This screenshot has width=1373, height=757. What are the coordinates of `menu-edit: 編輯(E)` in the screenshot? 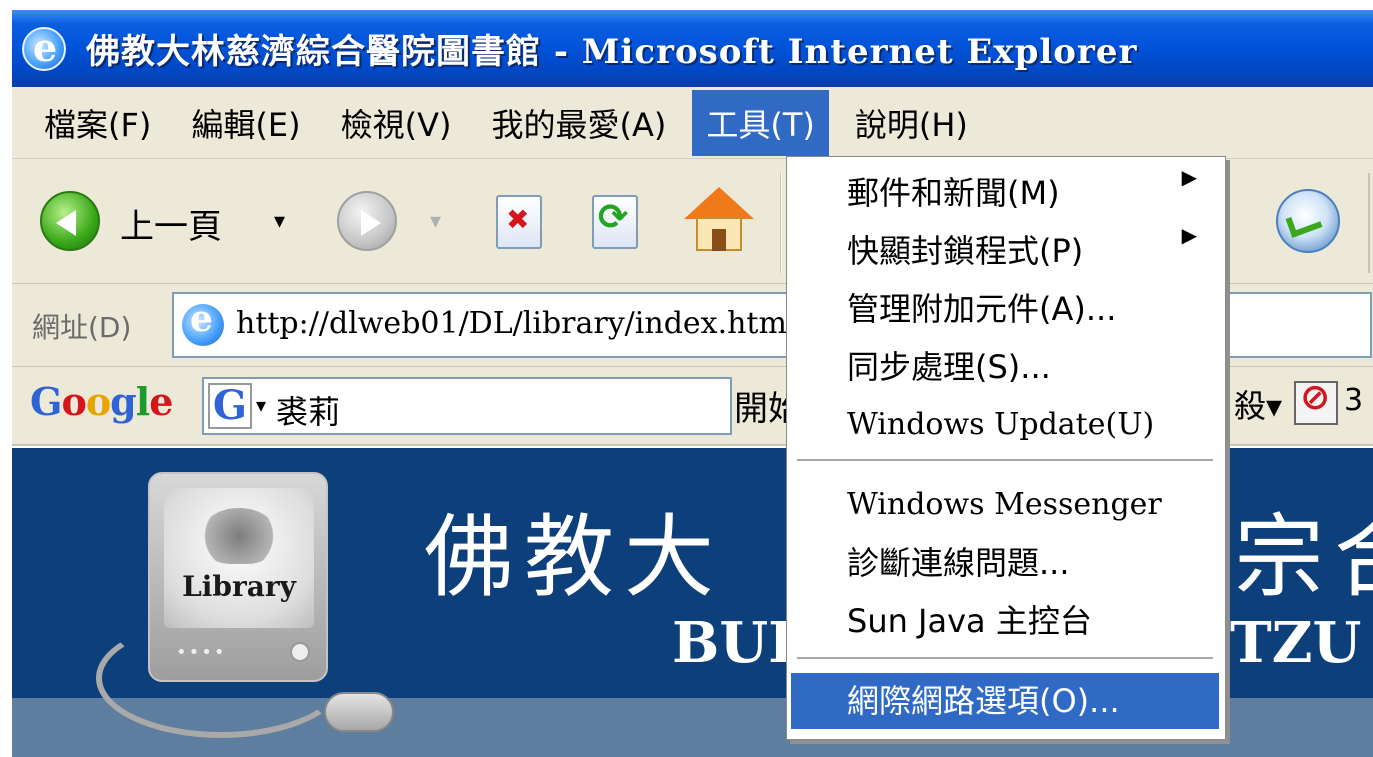 It's located at (245, 123).